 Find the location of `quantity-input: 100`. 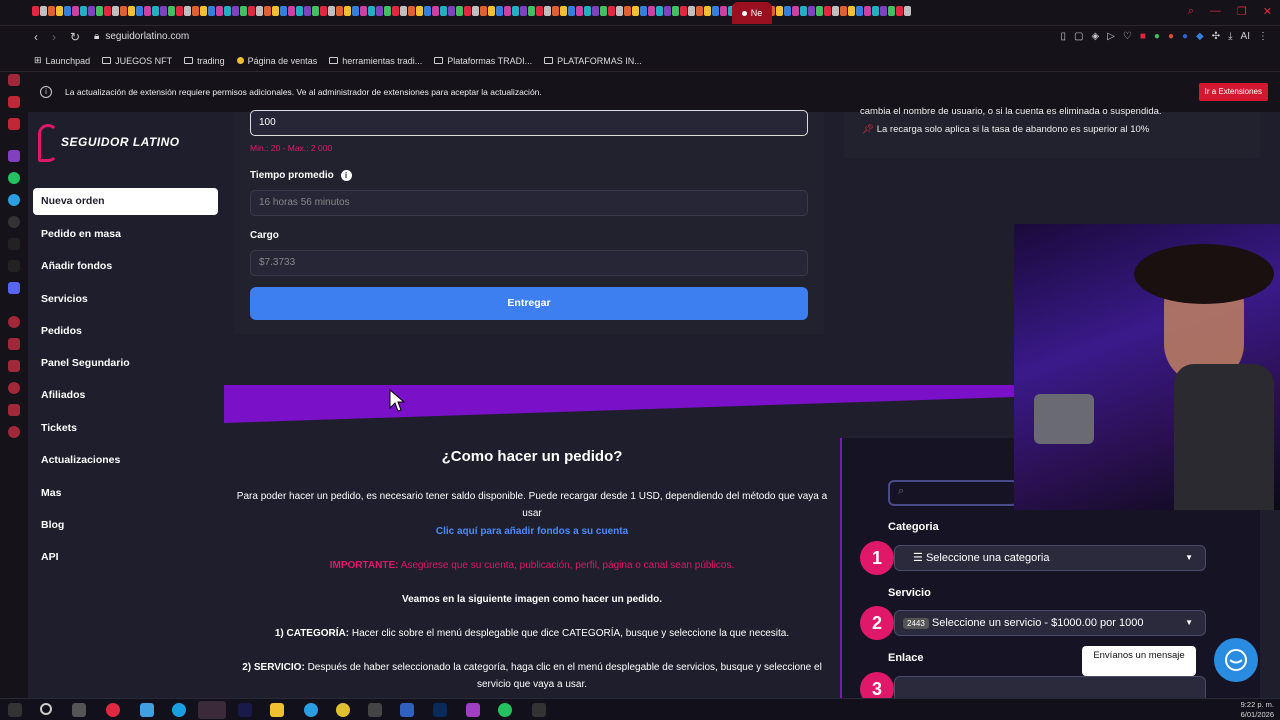

quantity-input: 100 is located at coordinates (529, 123).